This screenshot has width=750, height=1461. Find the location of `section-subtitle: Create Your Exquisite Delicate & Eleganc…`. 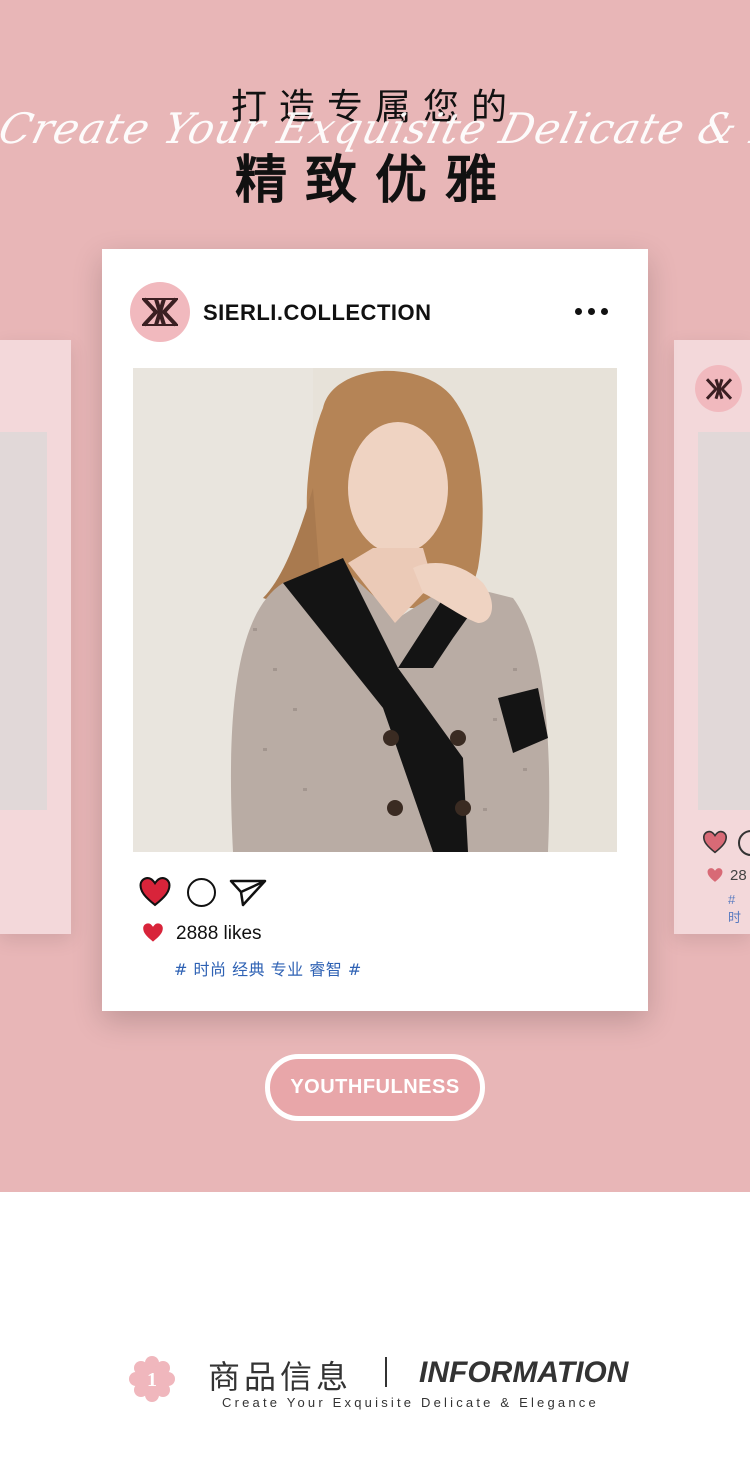

section-subtitle: Create Your Exquisite Delicate & Eleganc… is located at coordinates (410, 1402).